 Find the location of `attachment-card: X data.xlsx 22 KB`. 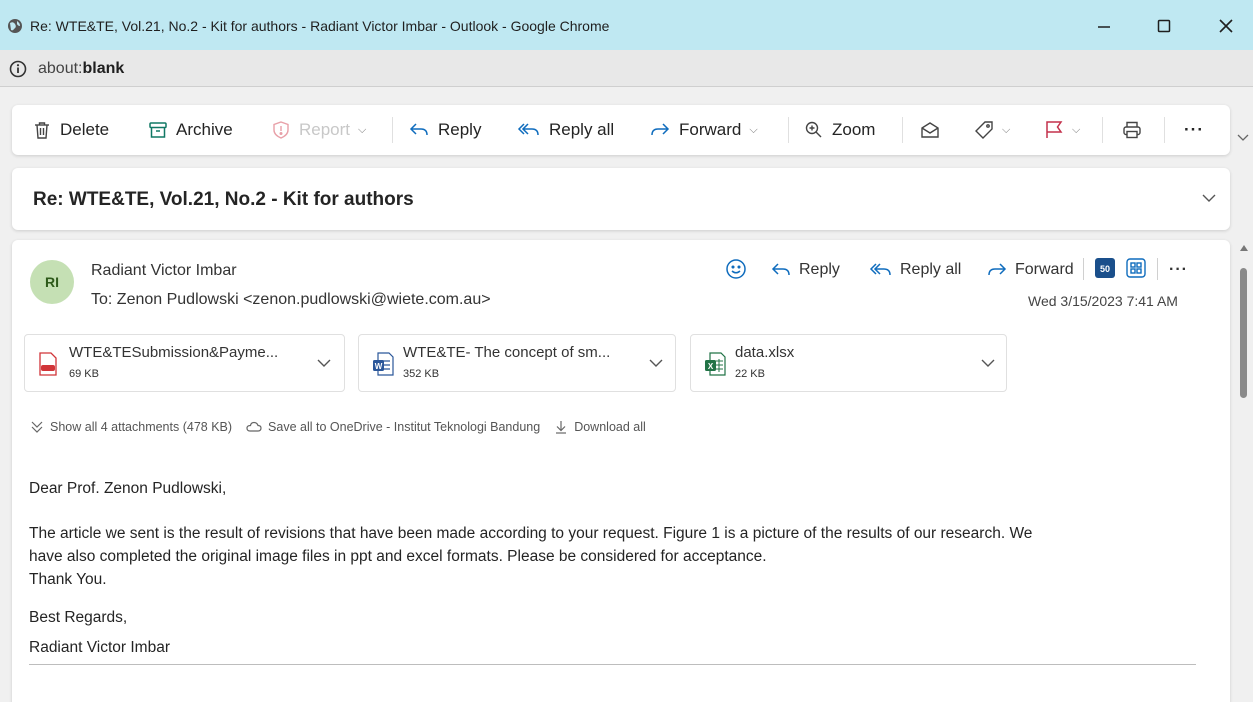

attachment-card: X data.xlsx 22 KB is located at coordinates (848, 363).